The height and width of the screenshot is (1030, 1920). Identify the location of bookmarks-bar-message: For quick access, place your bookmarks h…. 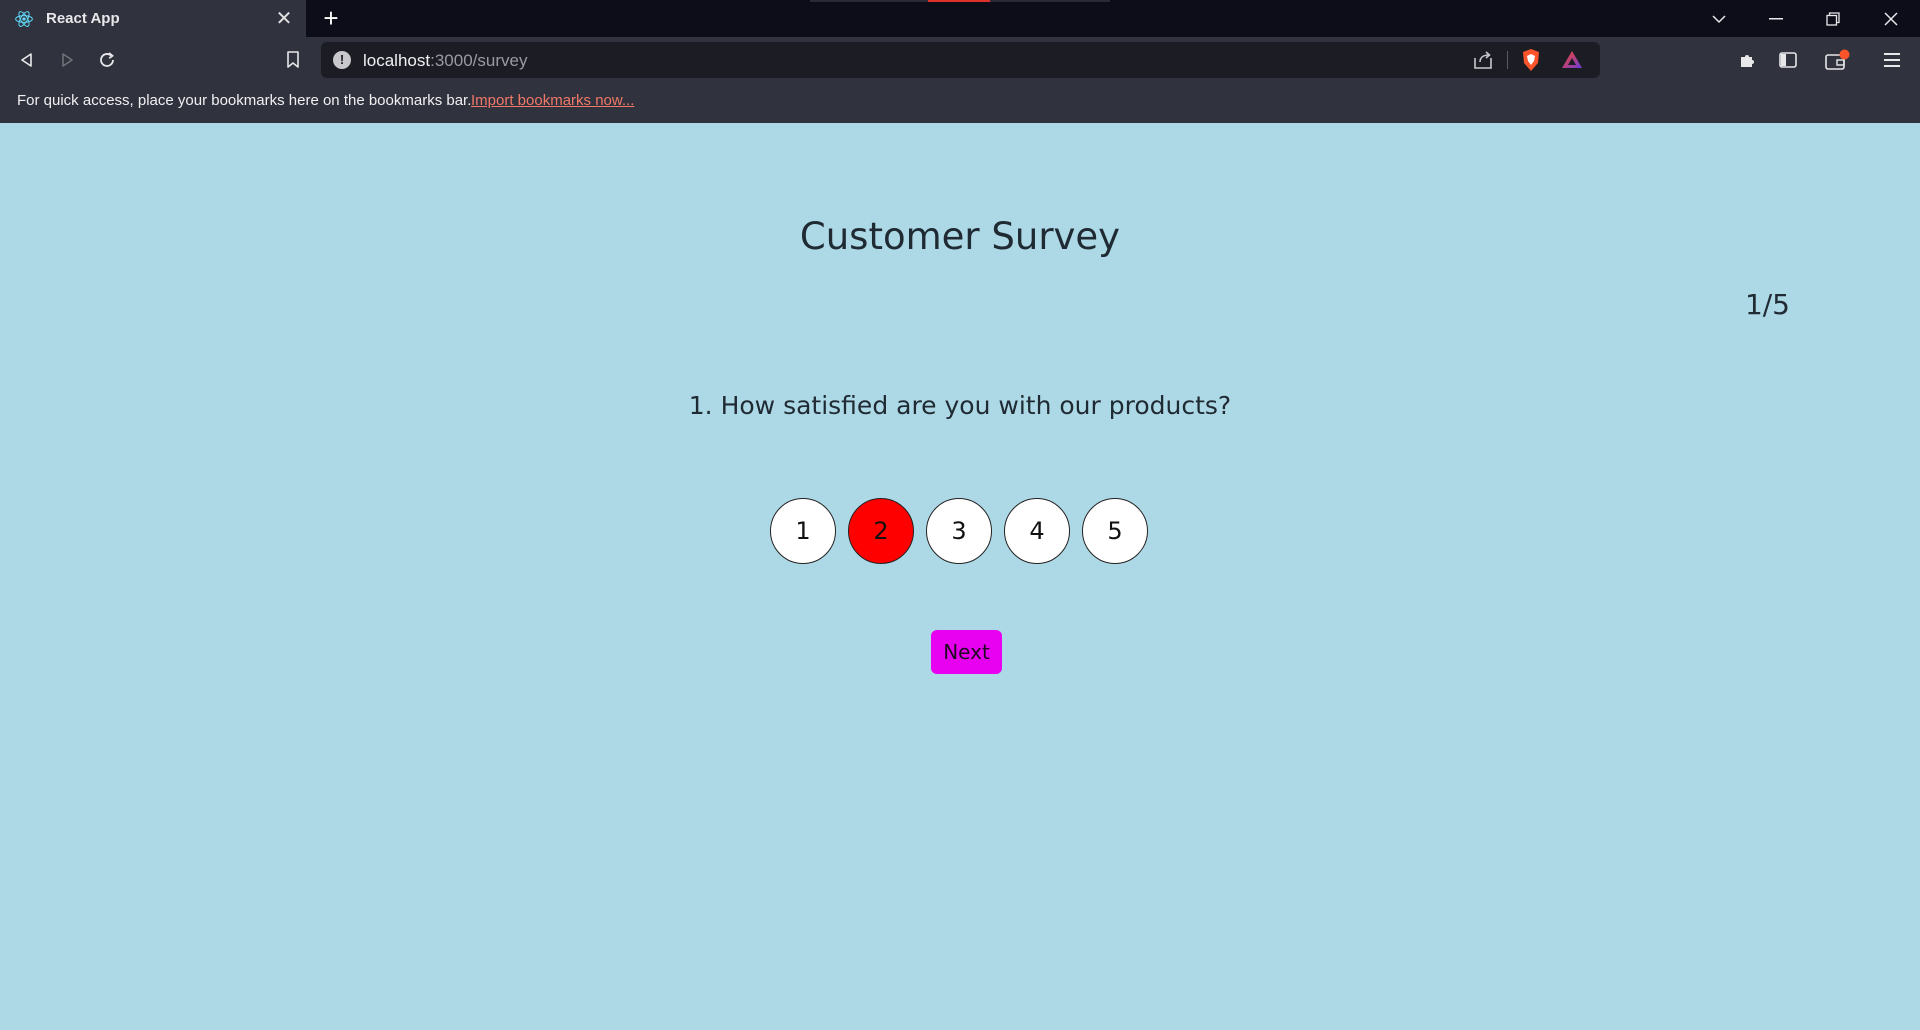
(244, 100).